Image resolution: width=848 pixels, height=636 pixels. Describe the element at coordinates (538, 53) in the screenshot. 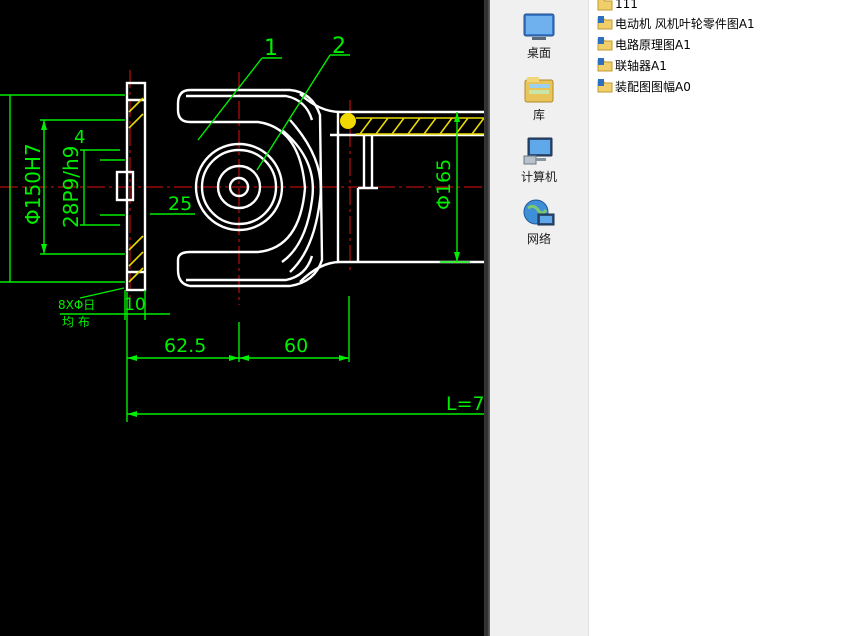

I see `nav-item-label: 桌面` at that location.